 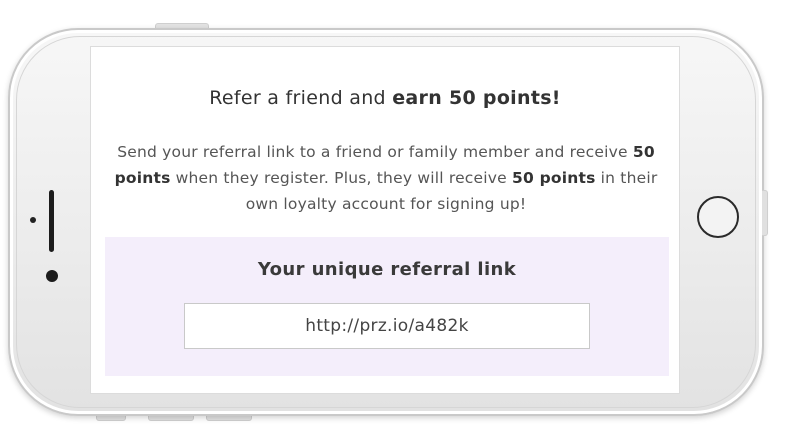 I want to click on front-camera, so click(x=52, y=276).